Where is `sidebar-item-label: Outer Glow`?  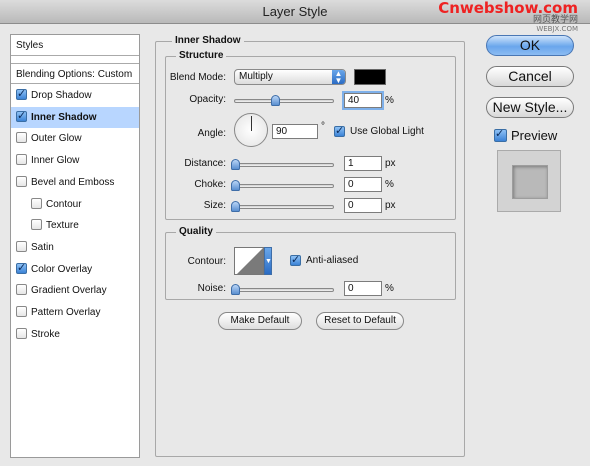
sidebar-item-label: Outer Glow is located at coordinates (56, 139).